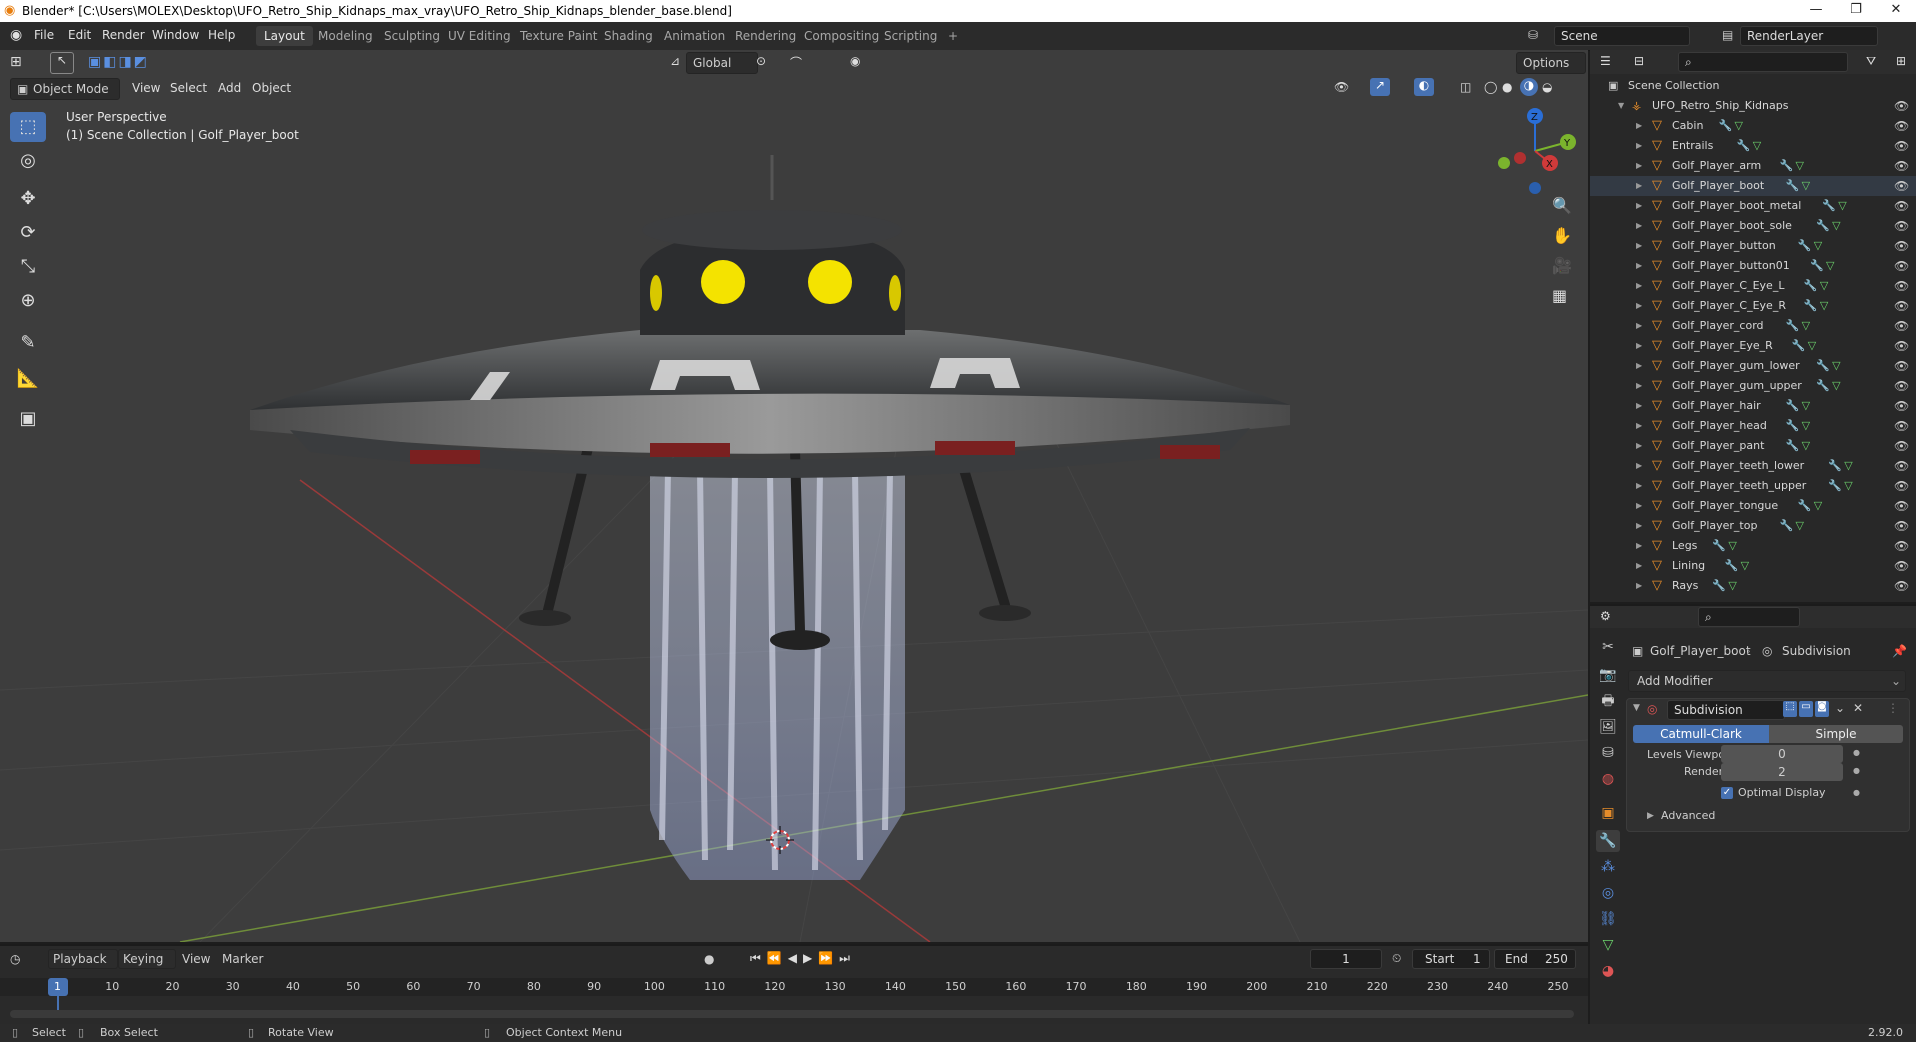 Image resolution: width=1916 pixels, height=1042 pixels. What do you see at coordinates (1753, 586) in the screenshot?
I see `outliner-item: ▶ ▽ Rays 🔧 ▽ 👁` at bounding box center [1753, 586].